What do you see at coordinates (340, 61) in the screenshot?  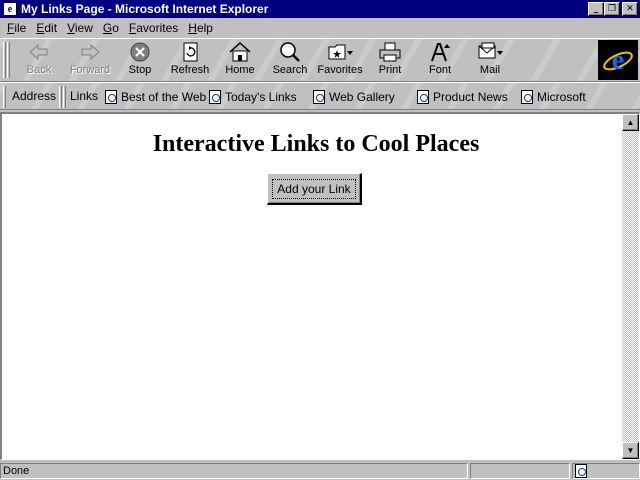 I see `favorites-button: Favorites` at bounding box center [340, 61].